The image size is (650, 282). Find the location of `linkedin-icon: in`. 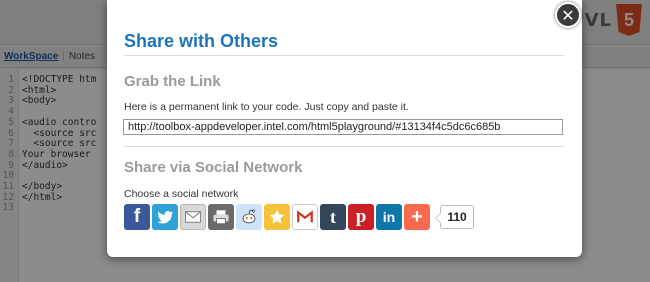

linkedin-icon: in is located at coordinates (389, 217).